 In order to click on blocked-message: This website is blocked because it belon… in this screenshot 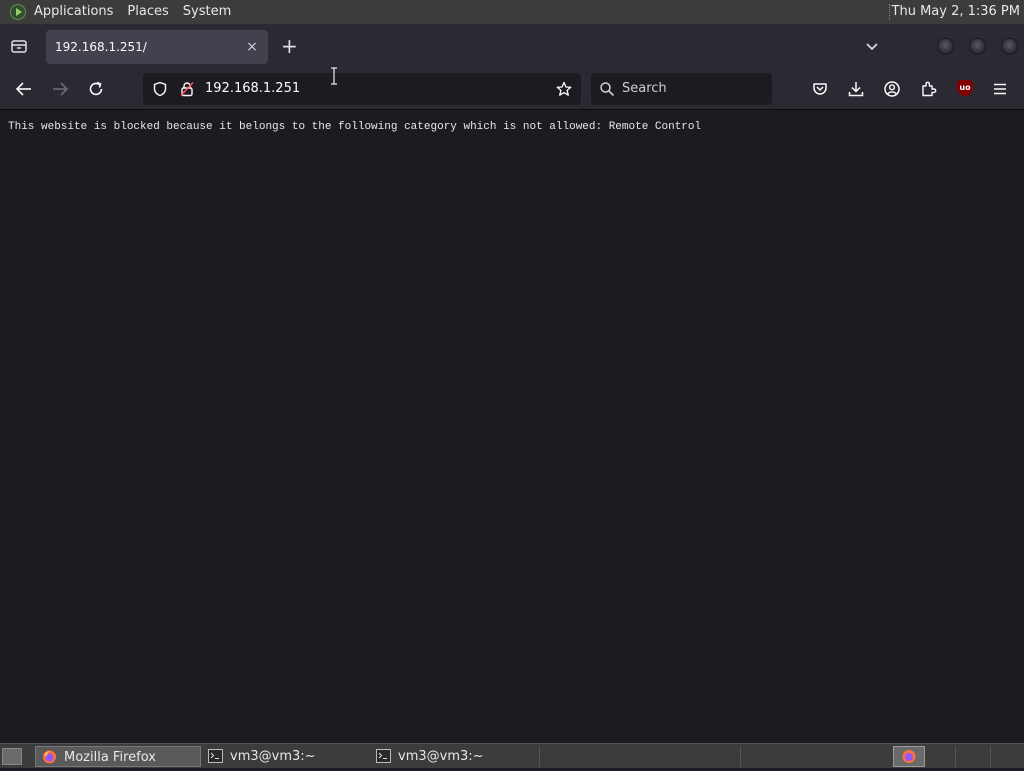, I will do `click(355, 127)`.